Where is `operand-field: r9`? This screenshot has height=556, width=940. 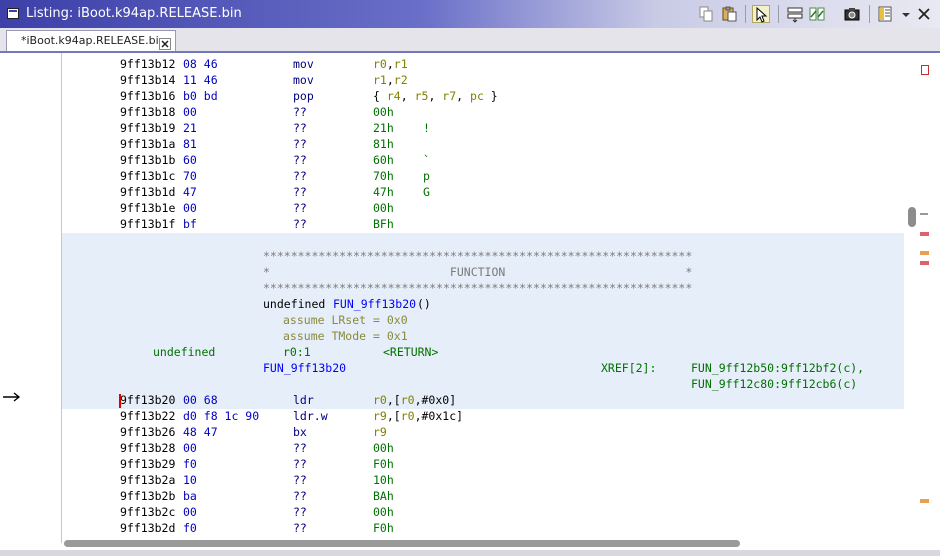 operand-field: r9 is located at coordinates (380, 432).